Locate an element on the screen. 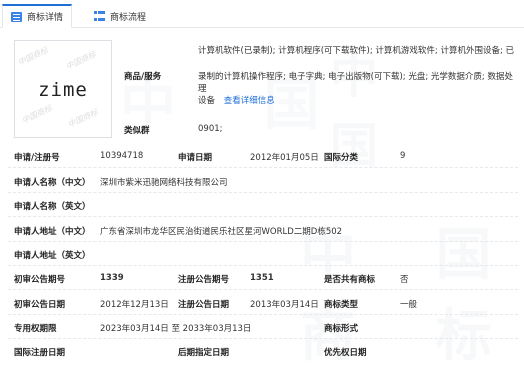  document-icon is located at coordinates (16, 16).